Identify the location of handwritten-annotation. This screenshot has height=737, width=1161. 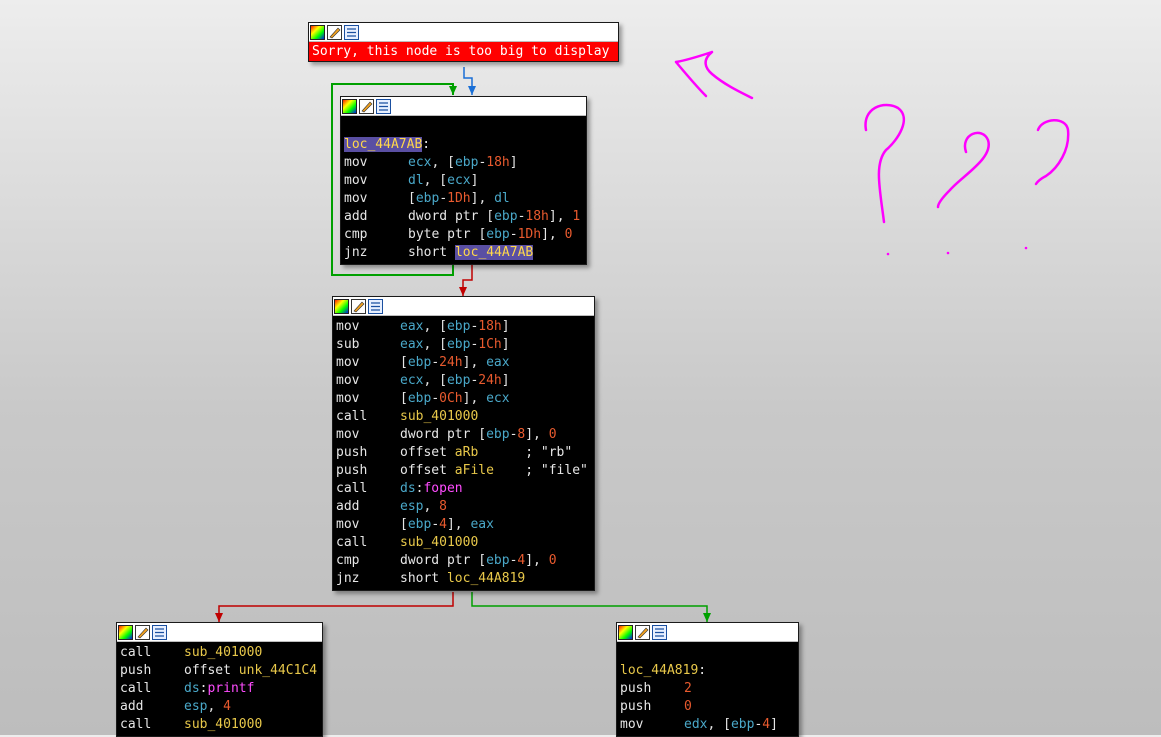
(872, 153).